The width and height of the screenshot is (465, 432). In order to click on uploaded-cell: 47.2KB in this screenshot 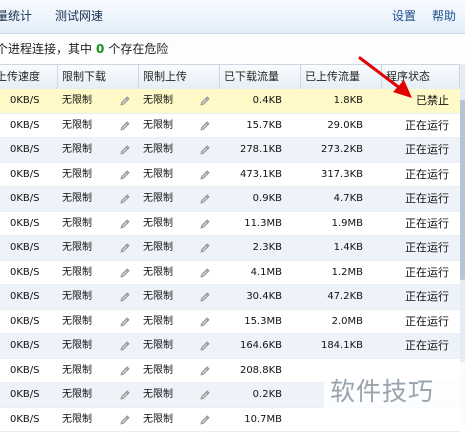, I will do `click(334, 297)`.